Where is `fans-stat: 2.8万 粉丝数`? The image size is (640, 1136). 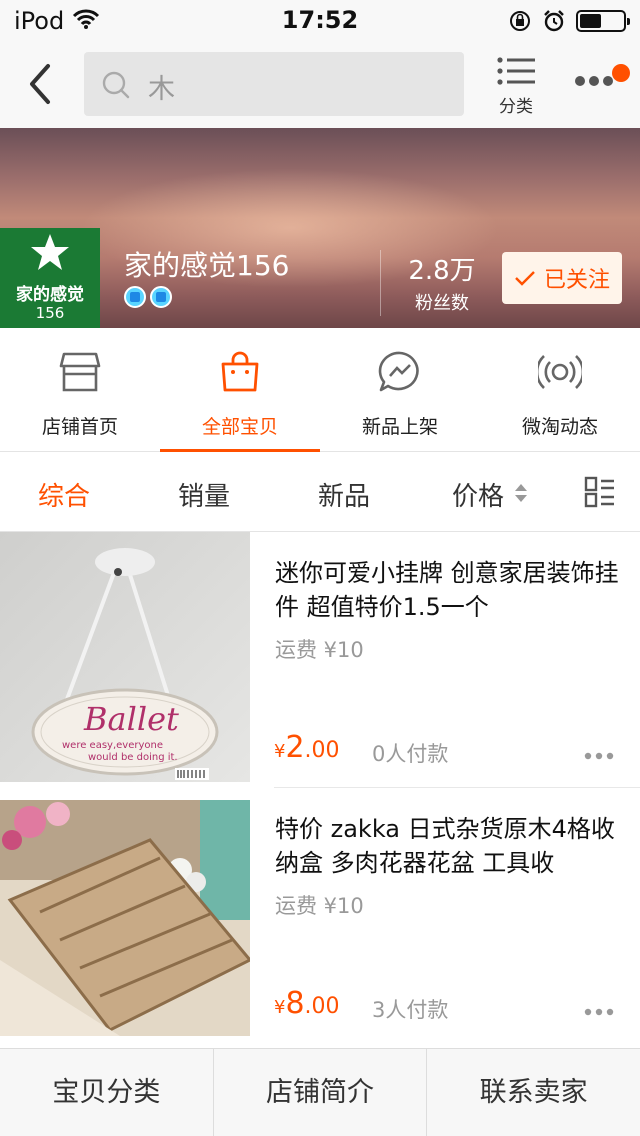 fans-stat: 2.8万 粉丝数 is located at coordinates (442, 282).